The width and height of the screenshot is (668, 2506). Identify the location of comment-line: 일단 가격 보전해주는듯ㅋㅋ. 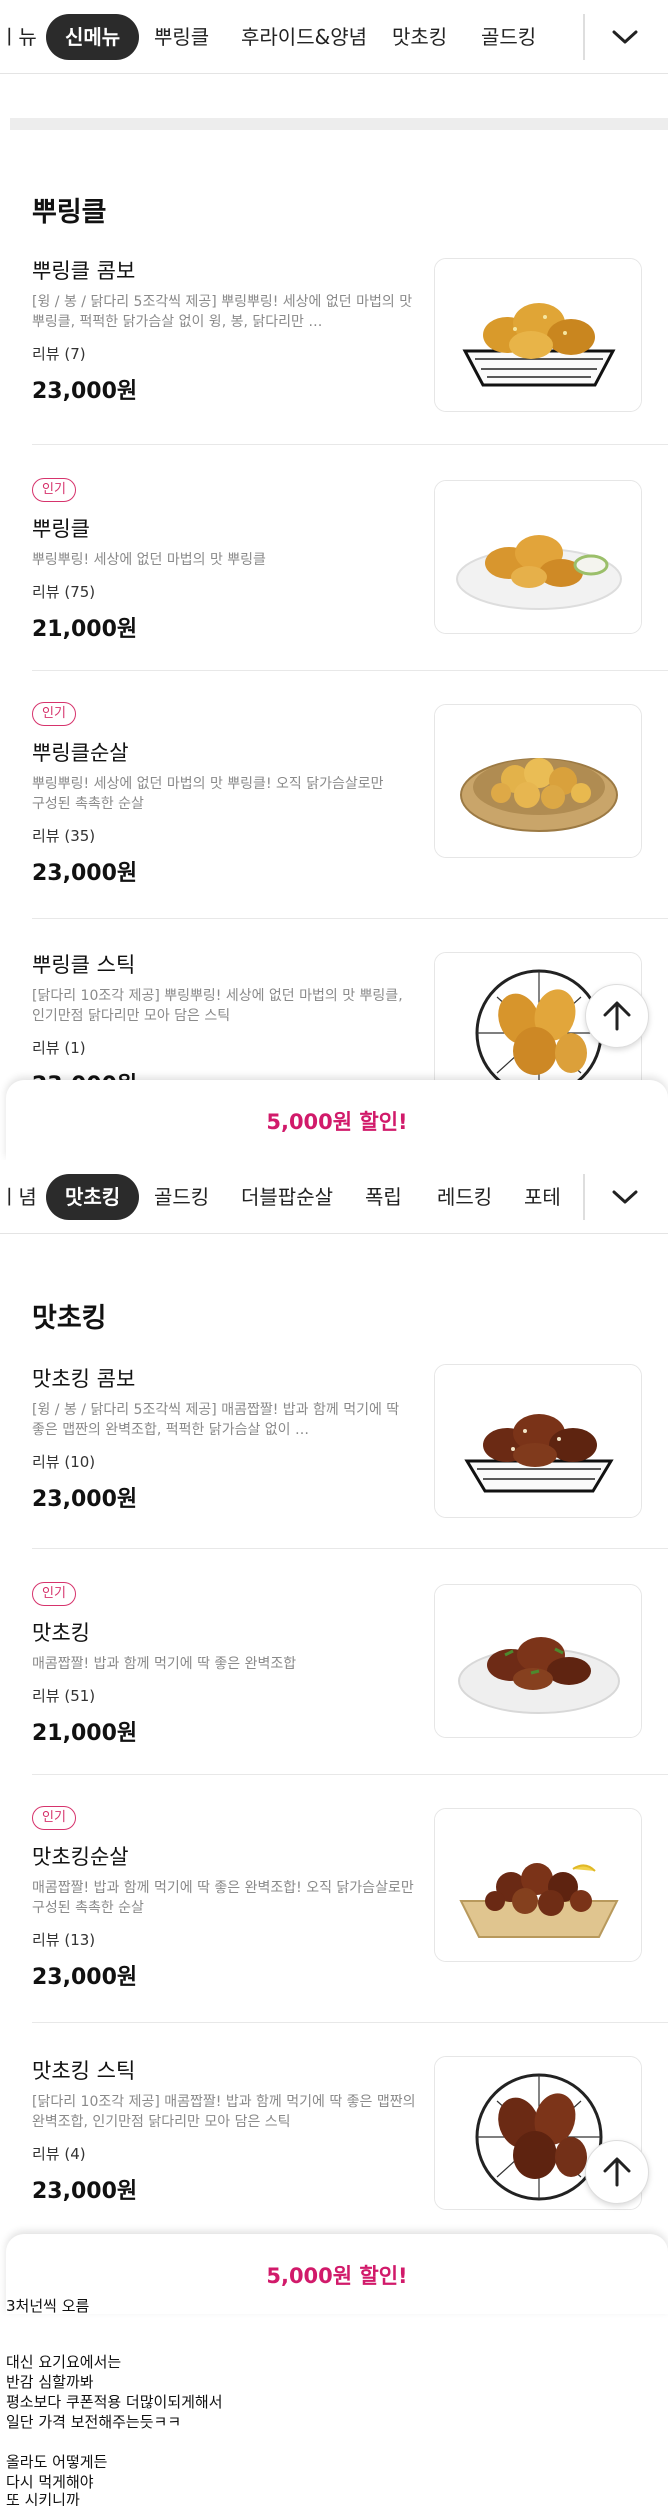
(94, 2422).